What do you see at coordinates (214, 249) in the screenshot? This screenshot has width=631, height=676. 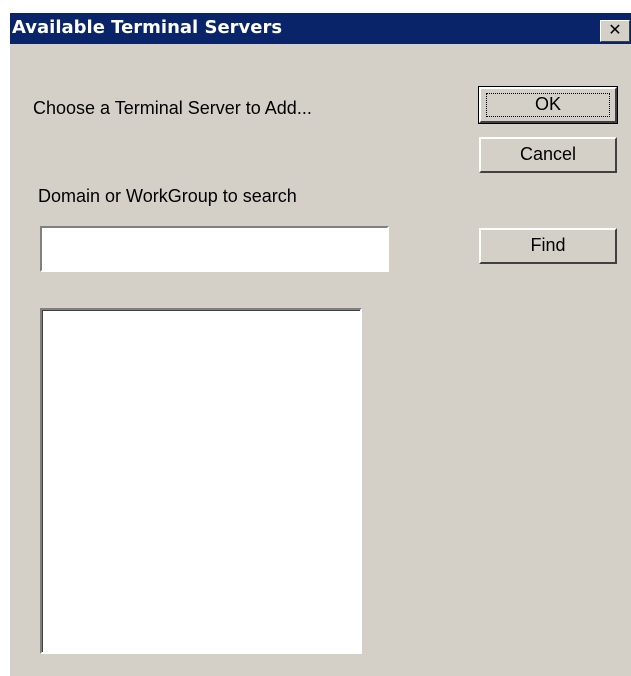 I see `domain-search-input` at bounding box center [214, 249].